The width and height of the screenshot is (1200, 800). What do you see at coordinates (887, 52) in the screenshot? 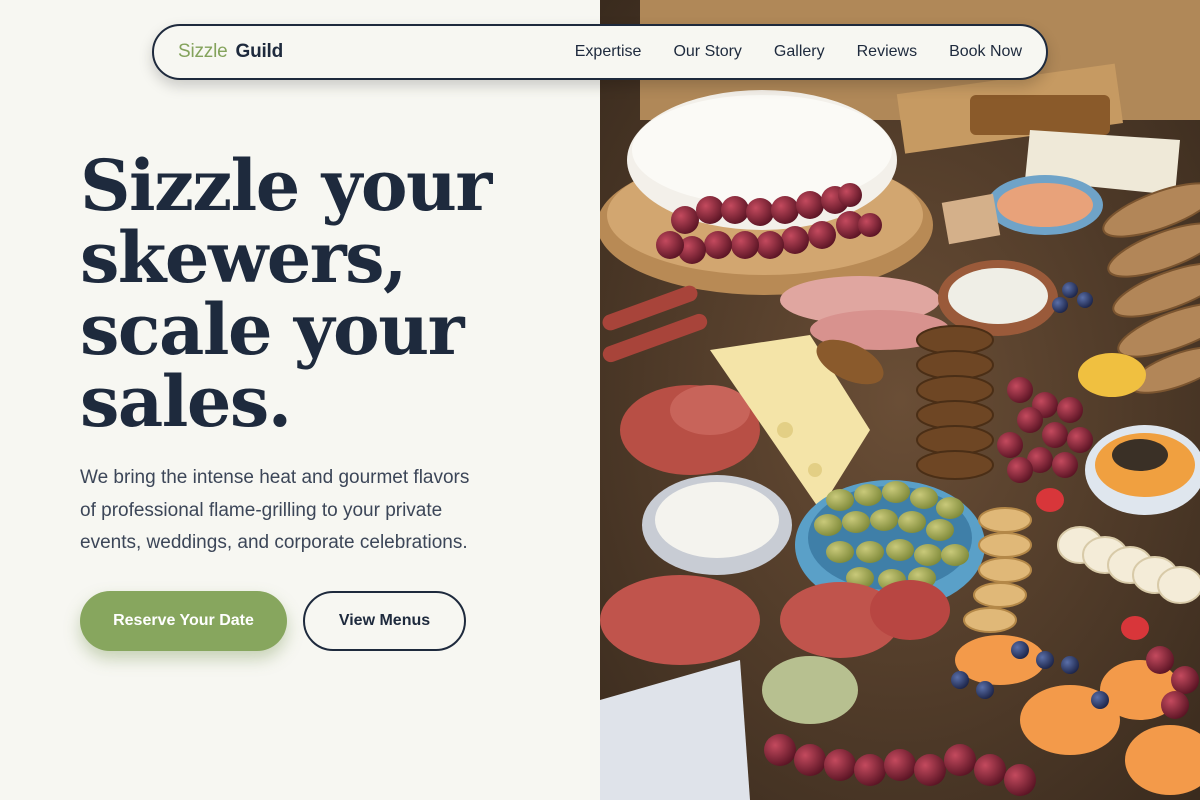
I see `nav-link-reviews: Reviews` at bounding box center [887, 52].